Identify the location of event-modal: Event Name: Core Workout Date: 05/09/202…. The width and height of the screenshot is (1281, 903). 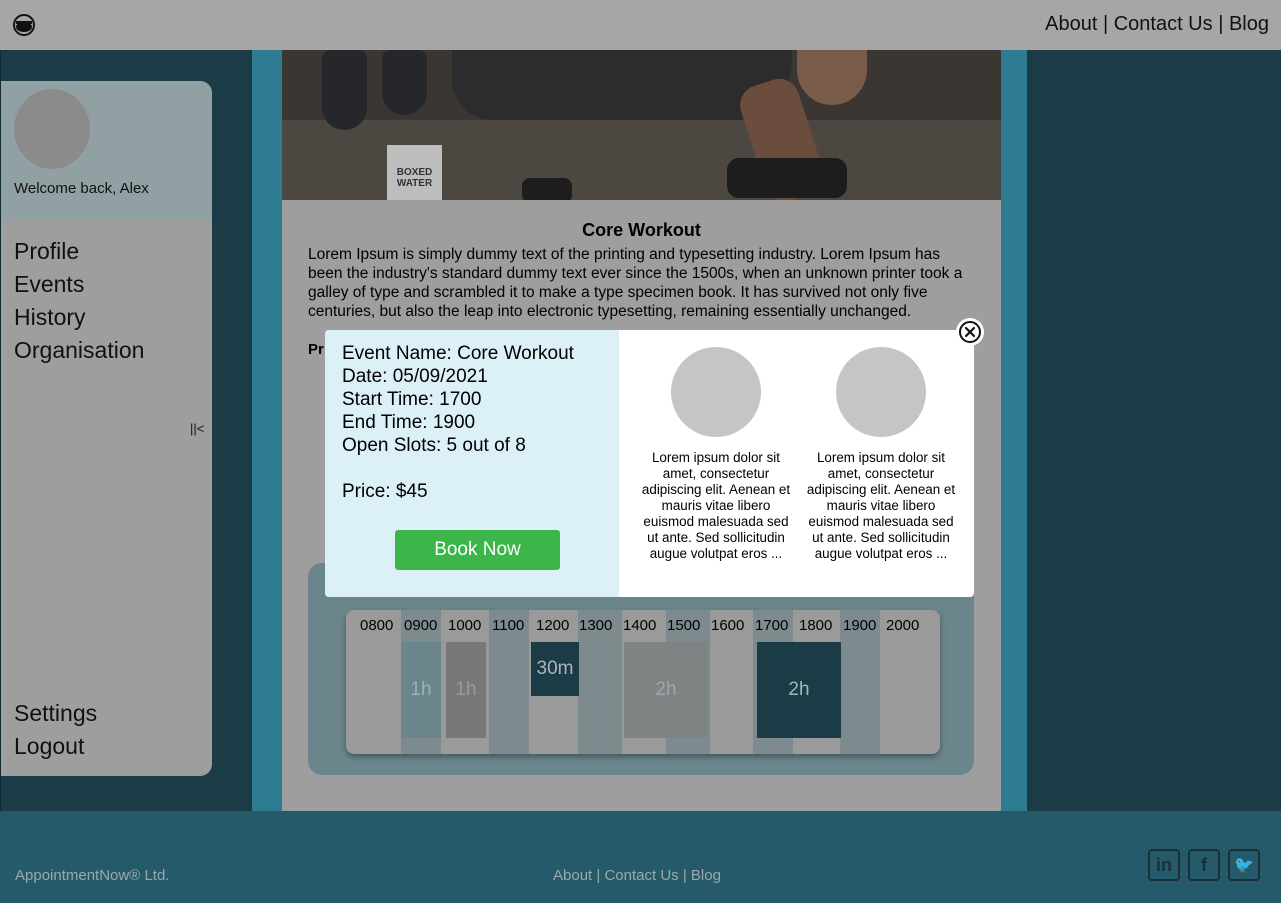
(649, 463).